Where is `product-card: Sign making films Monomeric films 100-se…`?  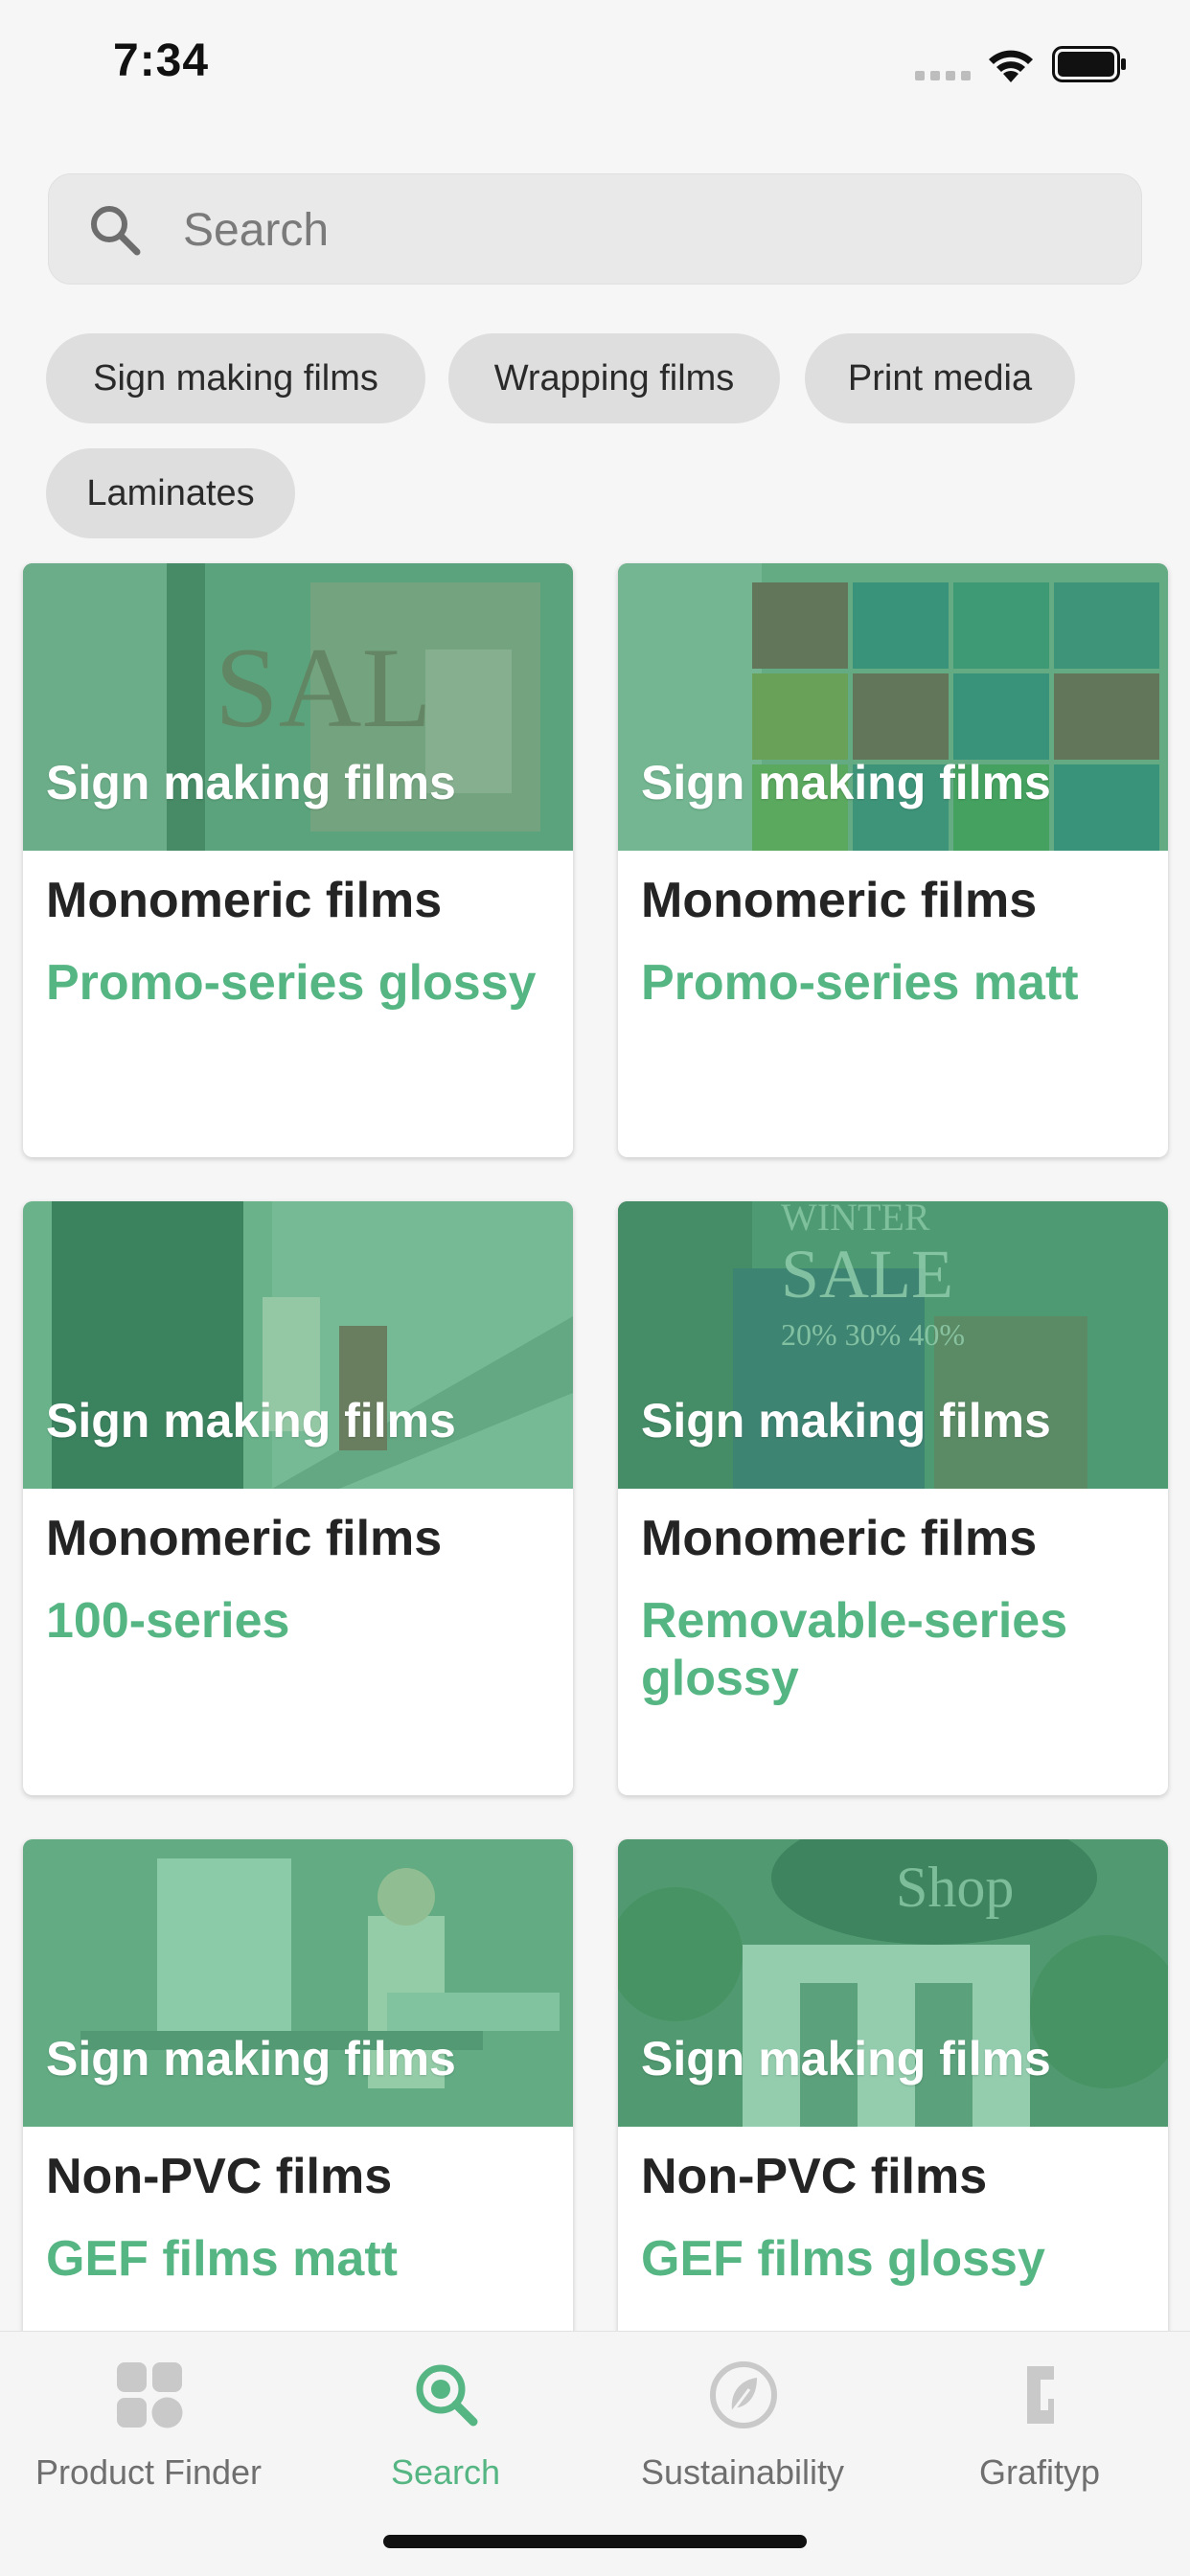 product-card: Sign making films Monomeric films 100-se… is located at coordinates (298, 1498).